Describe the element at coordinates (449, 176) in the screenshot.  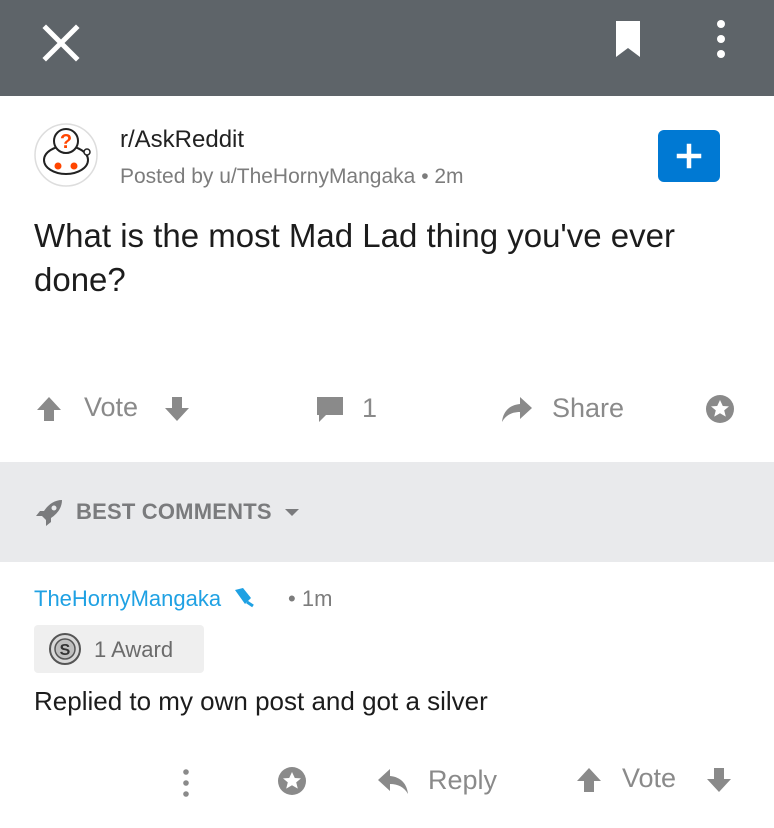
I see `post-age: 2m` at that location.